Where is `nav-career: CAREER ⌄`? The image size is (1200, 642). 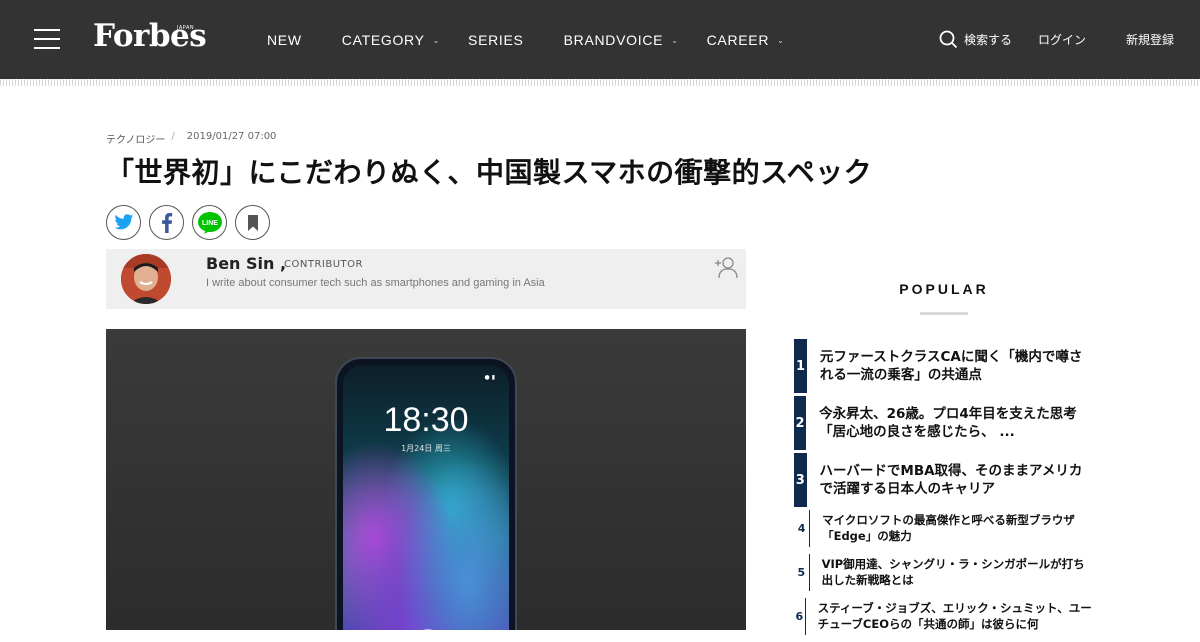 nav-career: CAREER ⌄ is located at coordinates (746, 40).